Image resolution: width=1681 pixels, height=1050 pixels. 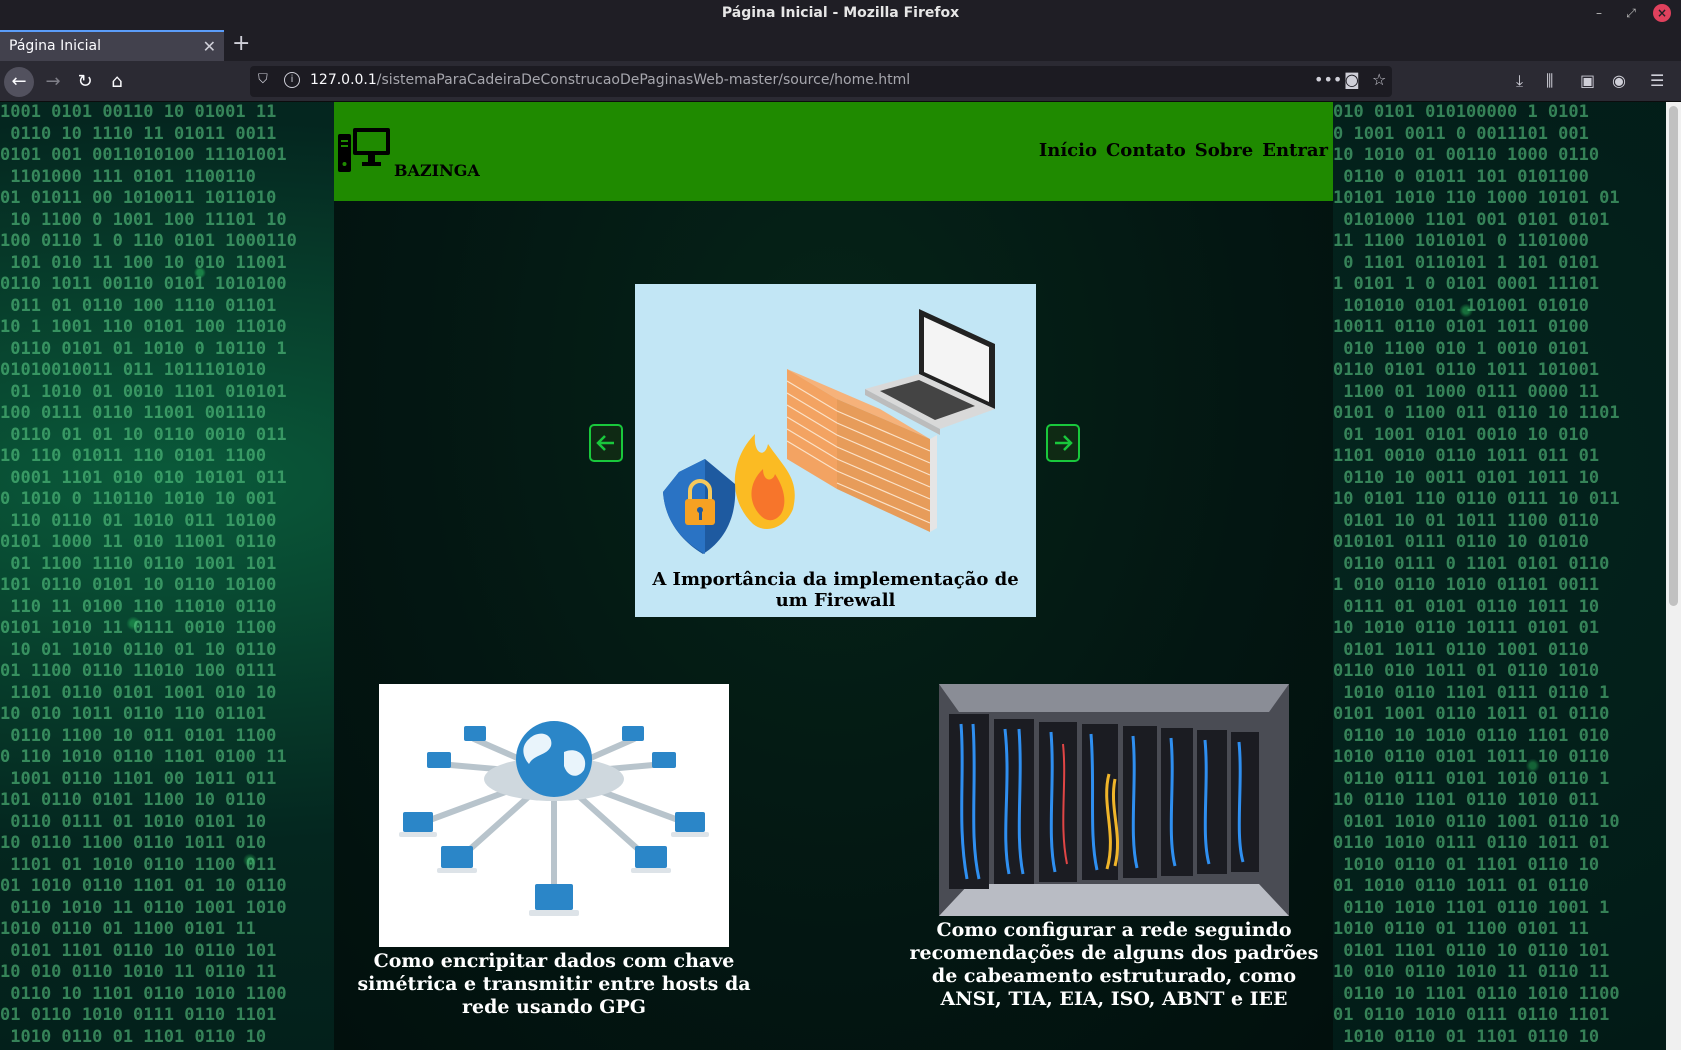 I want to click on network-globe-illustration, so click(x=554, y=818).